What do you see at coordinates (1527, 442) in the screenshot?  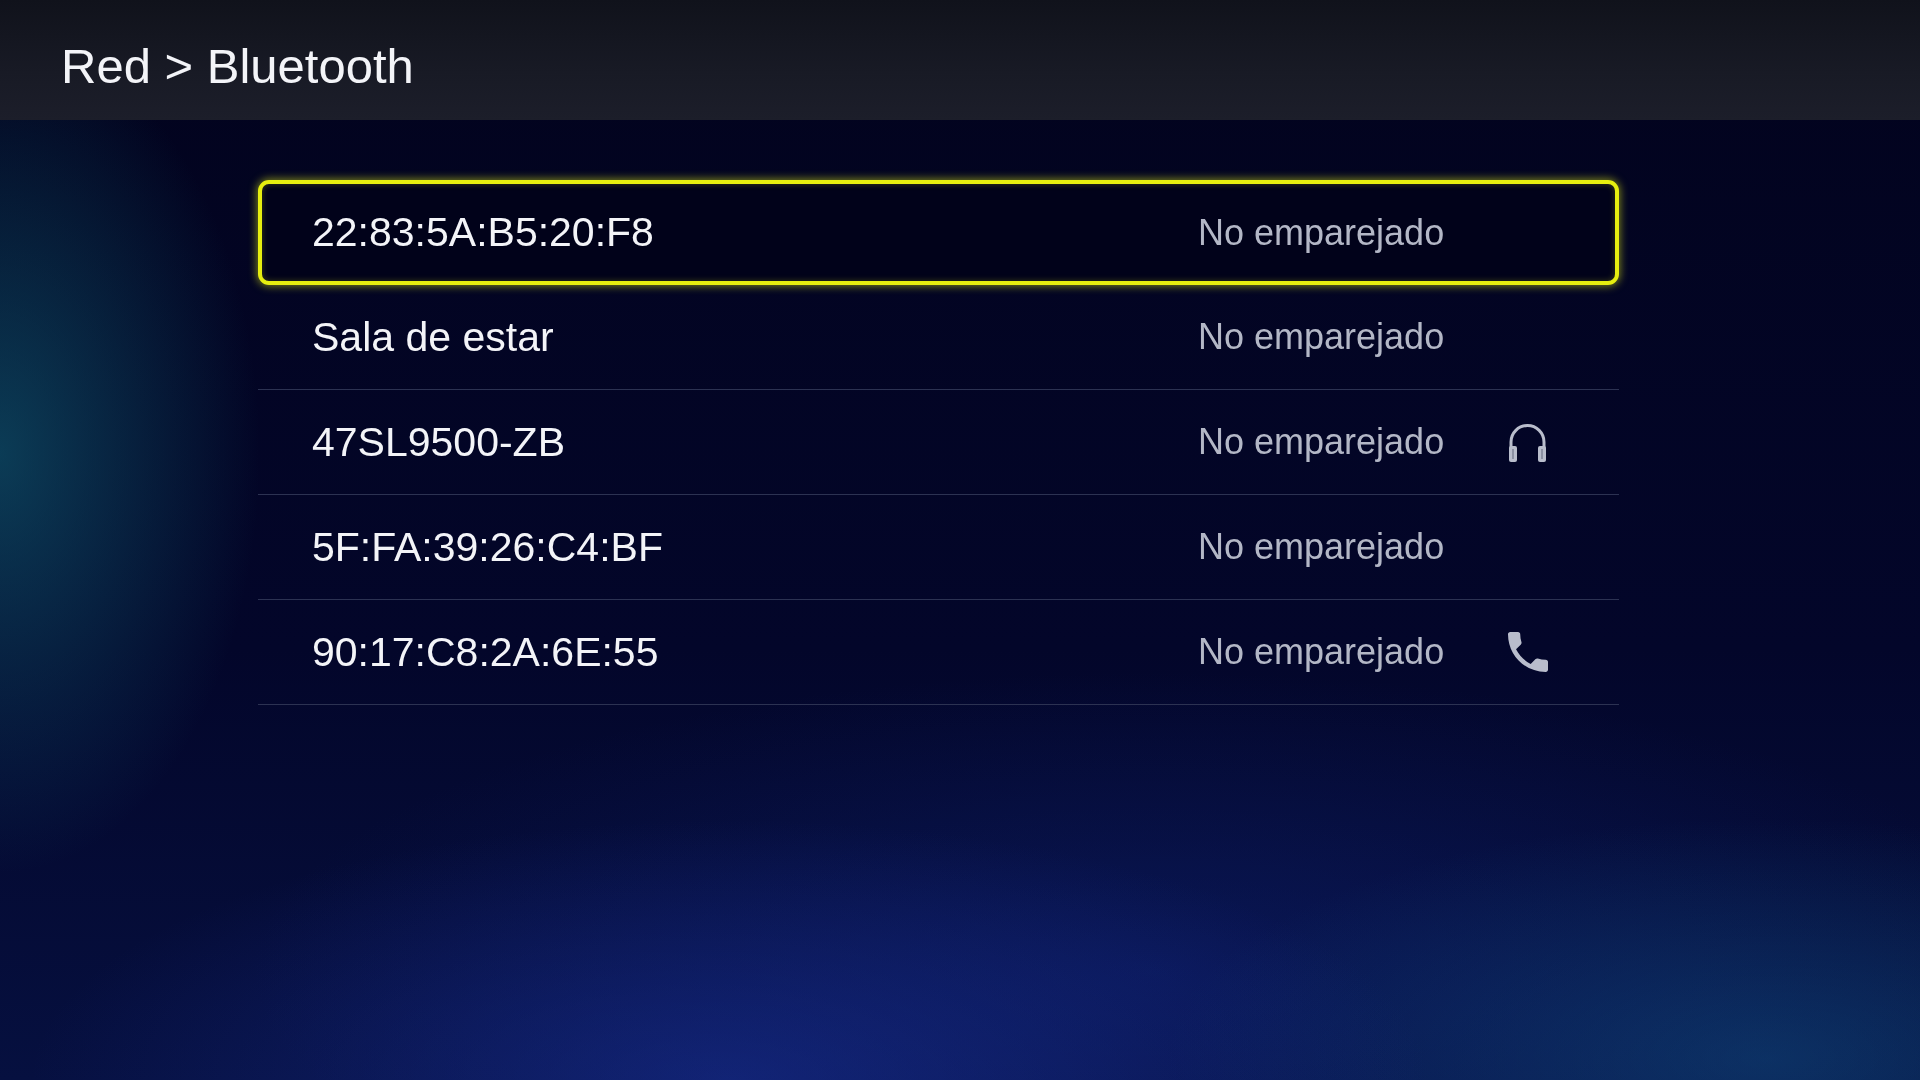 I see `headphones-icon` at bounding box center [1527, 442].